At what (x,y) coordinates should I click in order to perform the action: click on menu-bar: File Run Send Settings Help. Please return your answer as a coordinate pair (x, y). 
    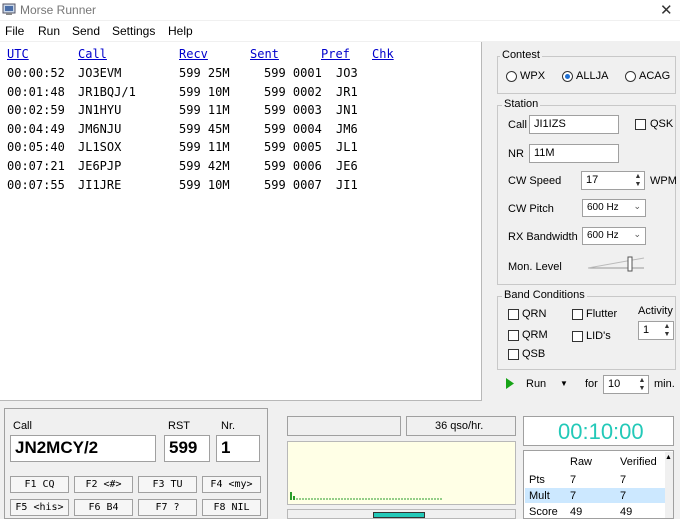
    Looking at the image, I should click on (340, 31).